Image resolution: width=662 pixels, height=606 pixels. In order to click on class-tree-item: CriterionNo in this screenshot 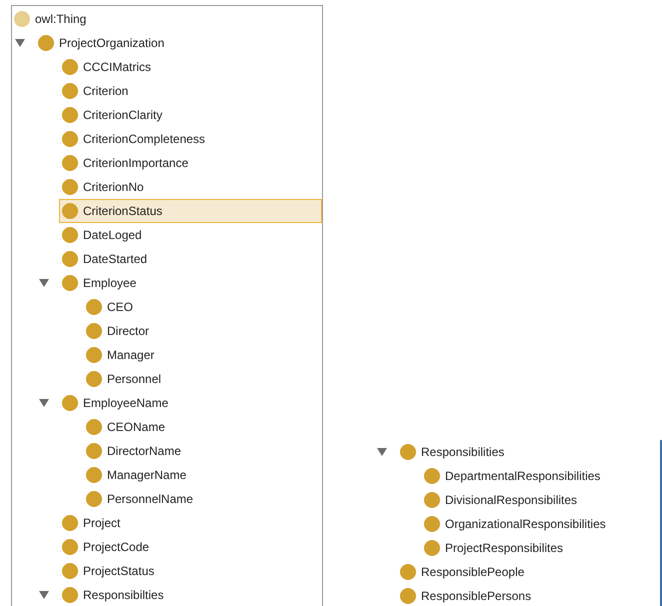, I will do `click(190, 187)`.